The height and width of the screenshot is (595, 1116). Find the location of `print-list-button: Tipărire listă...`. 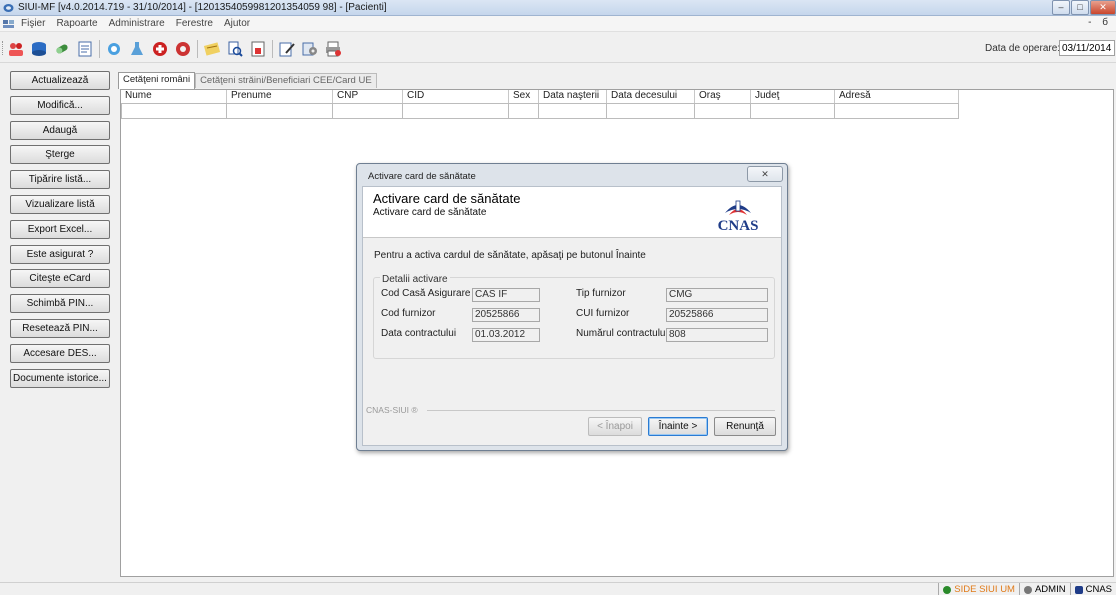

print-list-button: Tipărire listă... is located at coordinates (60, 180).